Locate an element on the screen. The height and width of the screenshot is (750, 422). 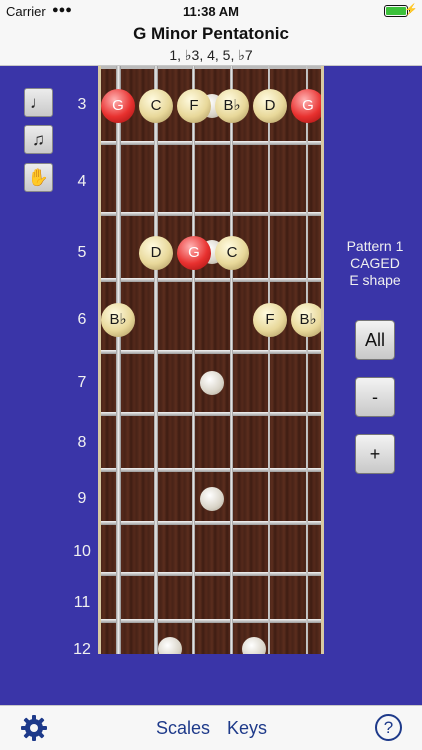
fret-number-12: 12 is located at coordinates (82, 649).